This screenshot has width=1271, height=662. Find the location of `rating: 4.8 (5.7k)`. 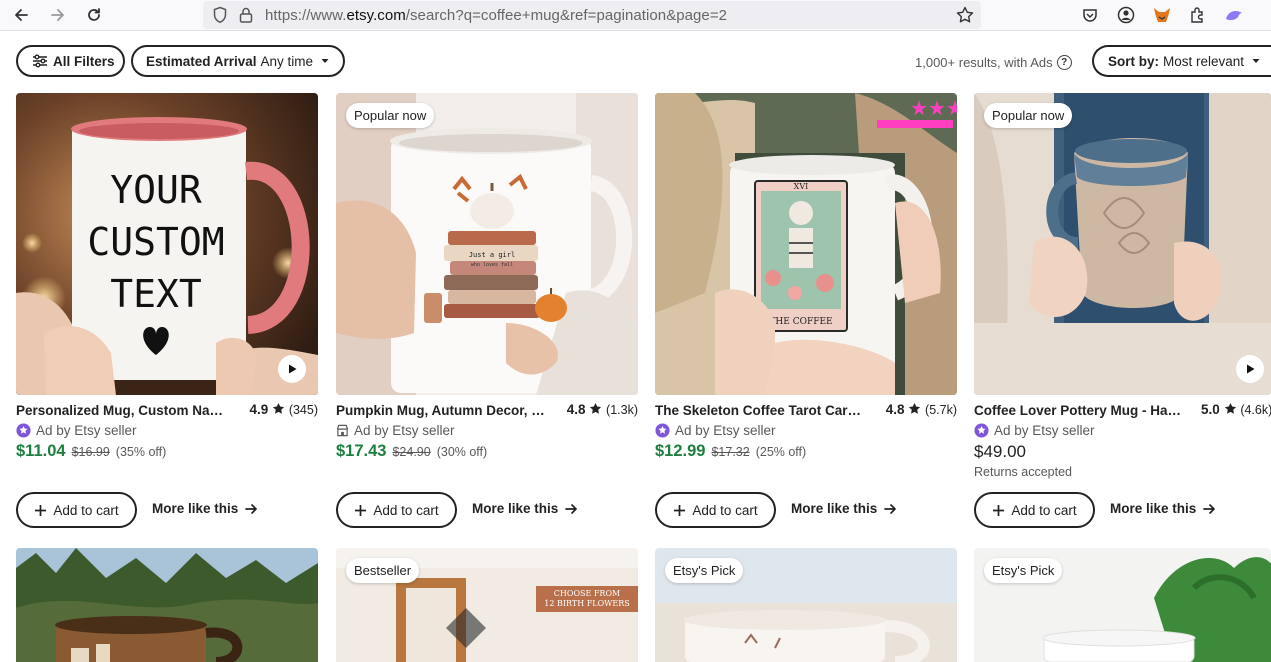

rating: 4.8 (5.7k) is located at coordinates (921, 409).